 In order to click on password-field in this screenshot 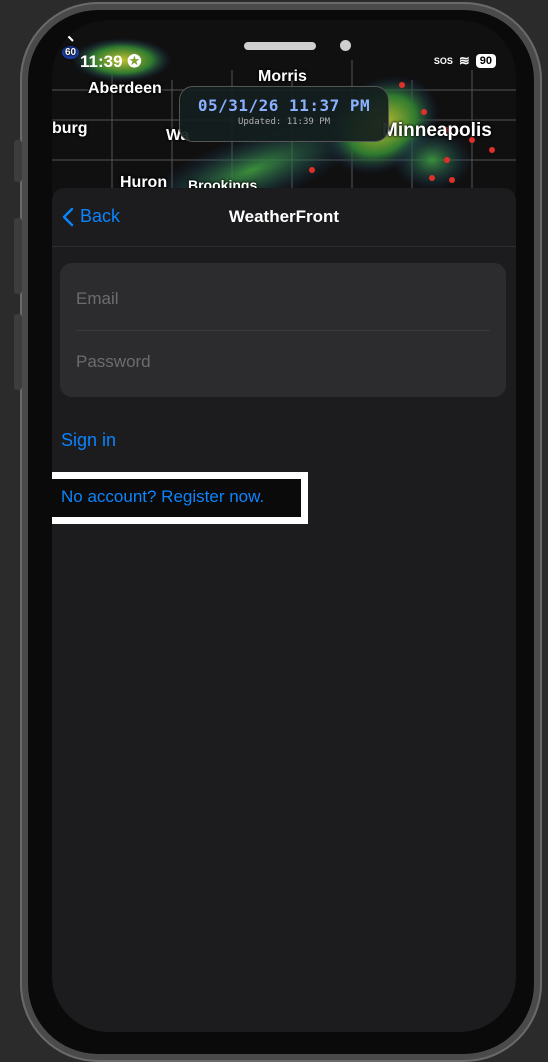, I will do `click(283, 362)`.